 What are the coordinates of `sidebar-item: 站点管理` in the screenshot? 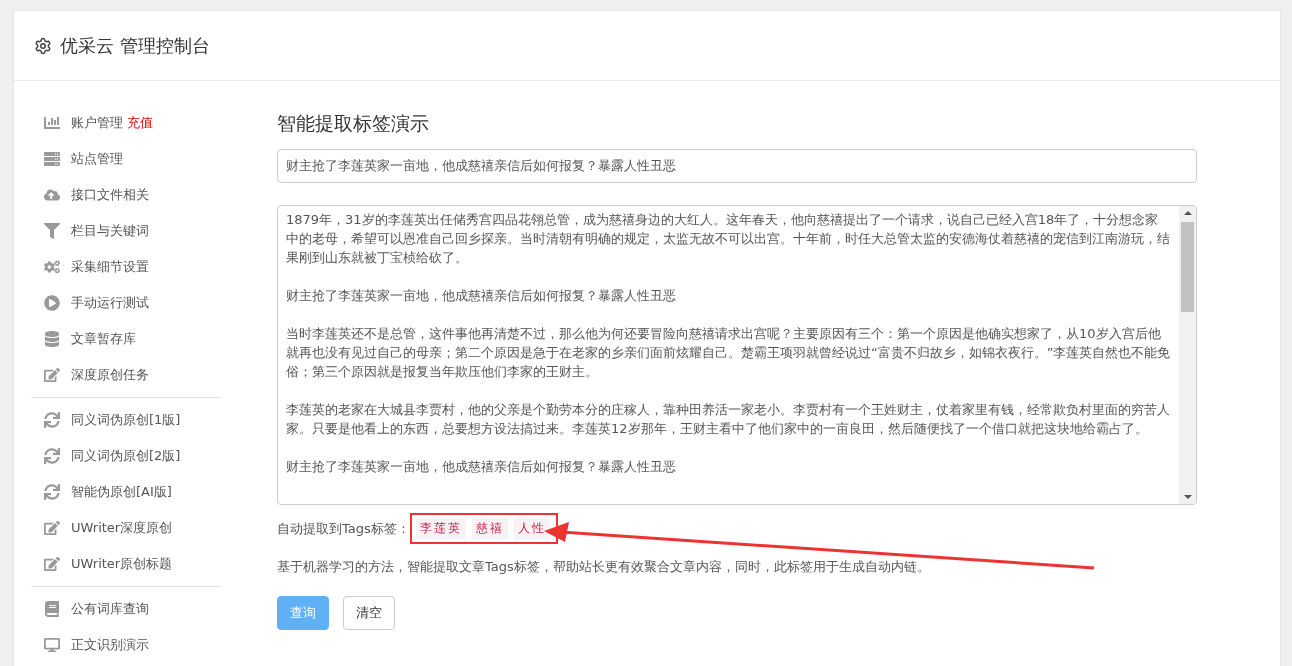 It's located at (126, 159).